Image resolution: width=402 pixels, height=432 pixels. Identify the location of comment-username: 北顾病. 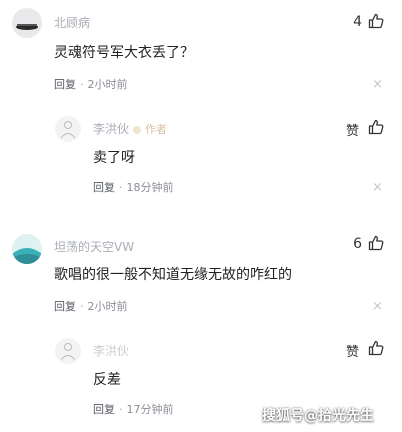
(72, 22).